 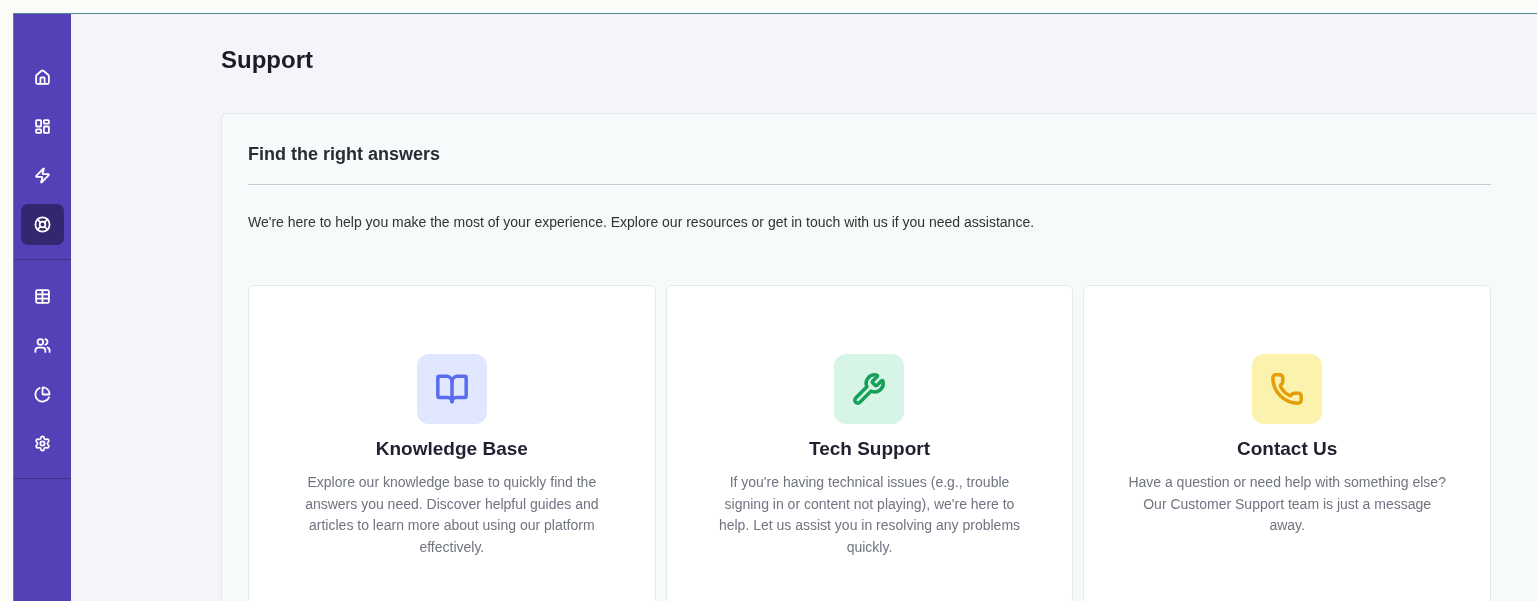 What do you see at coordinates (1287, 504) in the screenshot?
I see `card-description: Have a question or need help with something else? Our Customer Support team is just a message away.` at bounding box center [1287, 504].